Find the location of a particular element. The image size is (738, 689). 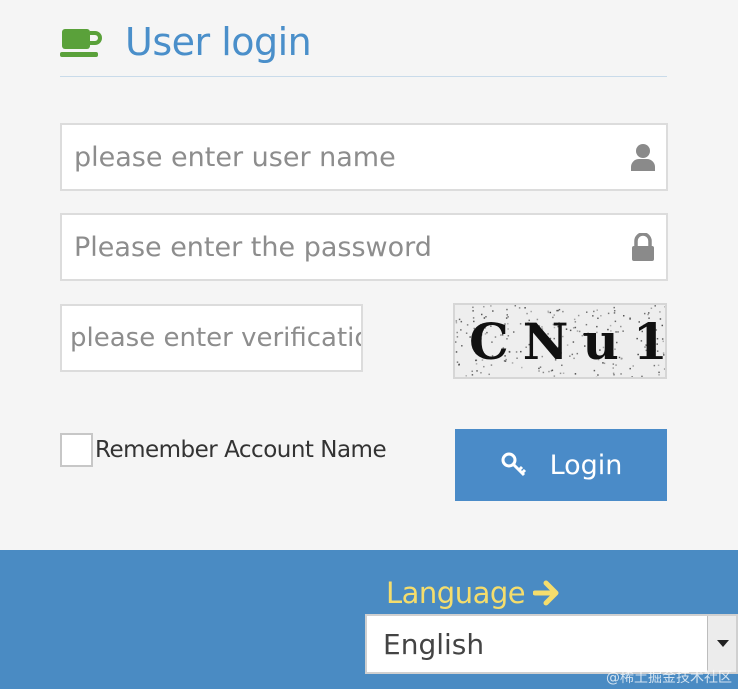

language-label: Language is located at coordinates (456, 593).